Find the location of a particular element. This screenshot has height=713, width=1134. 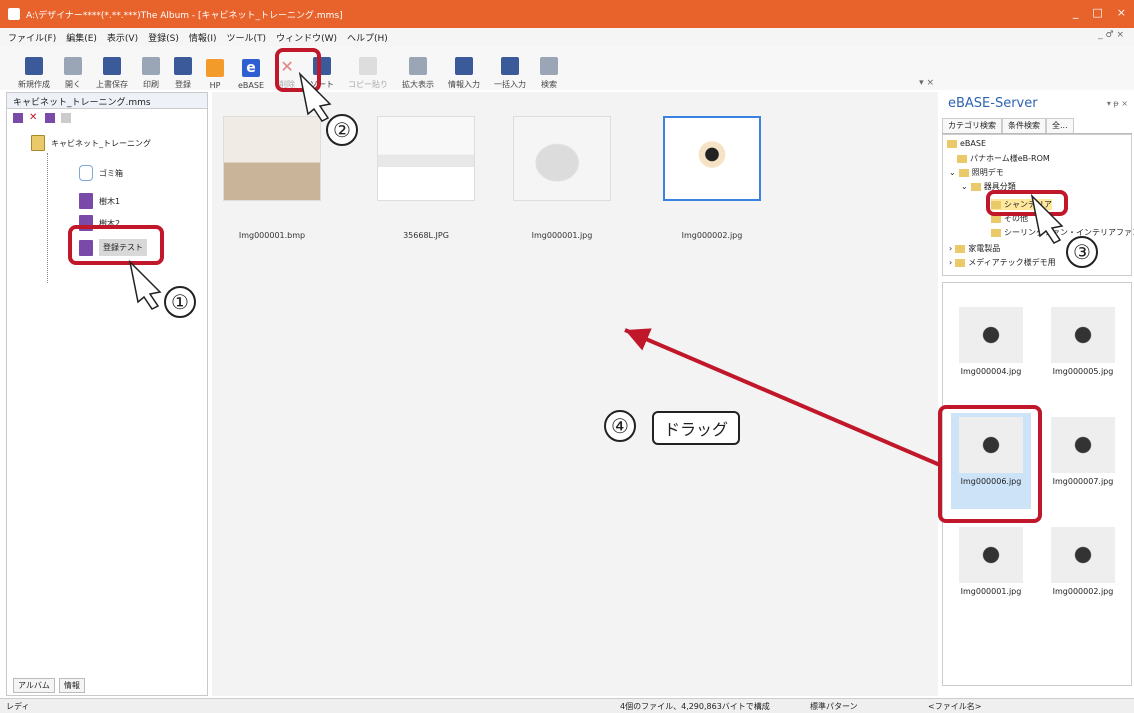

tree-node: シーリングファン・インテリアファン is located at coordinates (1062, 232).